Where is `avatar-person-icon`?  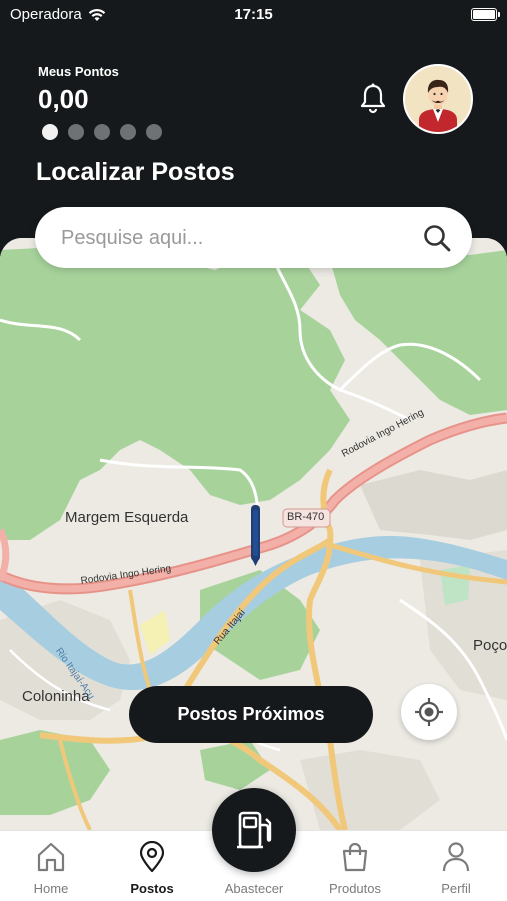 avatar-person-icon is located at coordinates (438, 99).